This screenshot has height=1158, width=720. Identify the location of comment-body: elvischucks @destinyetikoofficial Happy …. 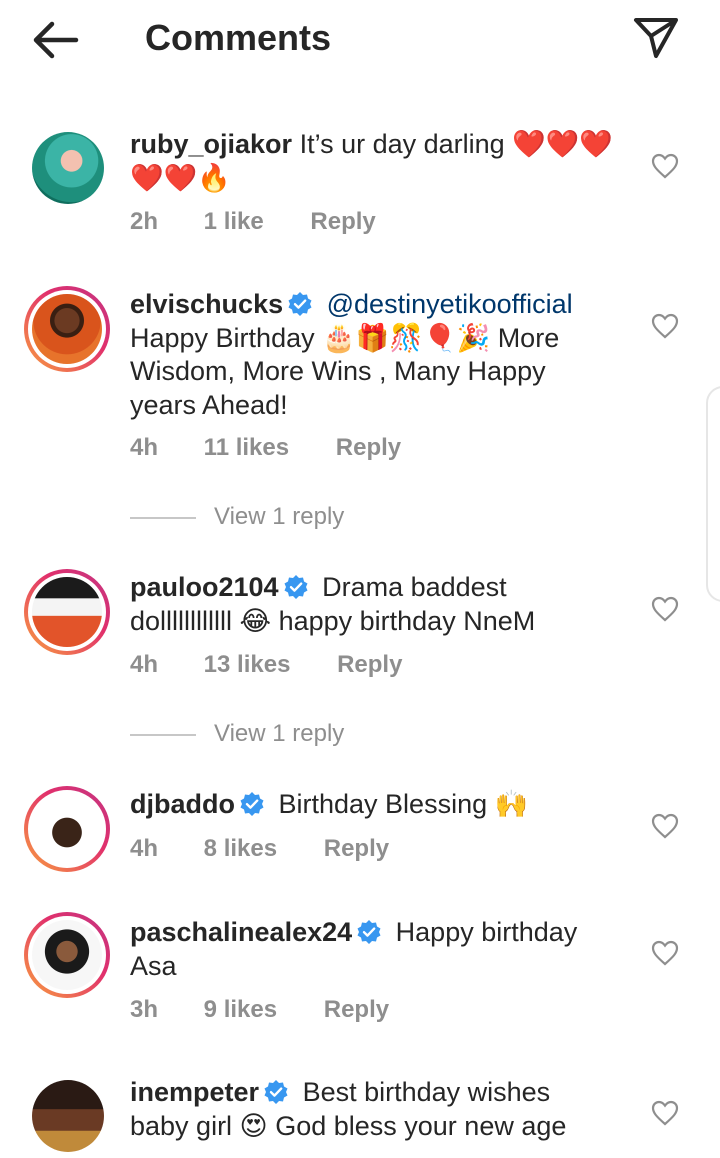
(370, 355).